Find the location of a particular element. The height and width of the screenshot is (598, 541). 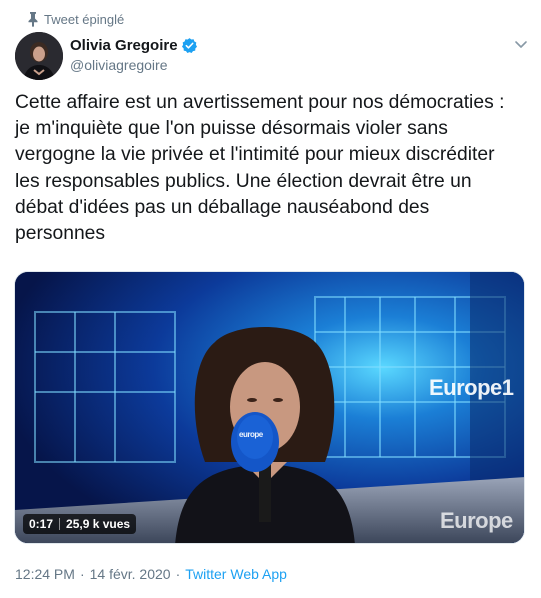

video-info-badge: 0:17 25,9 k vues is located at coordinates (80, 524).